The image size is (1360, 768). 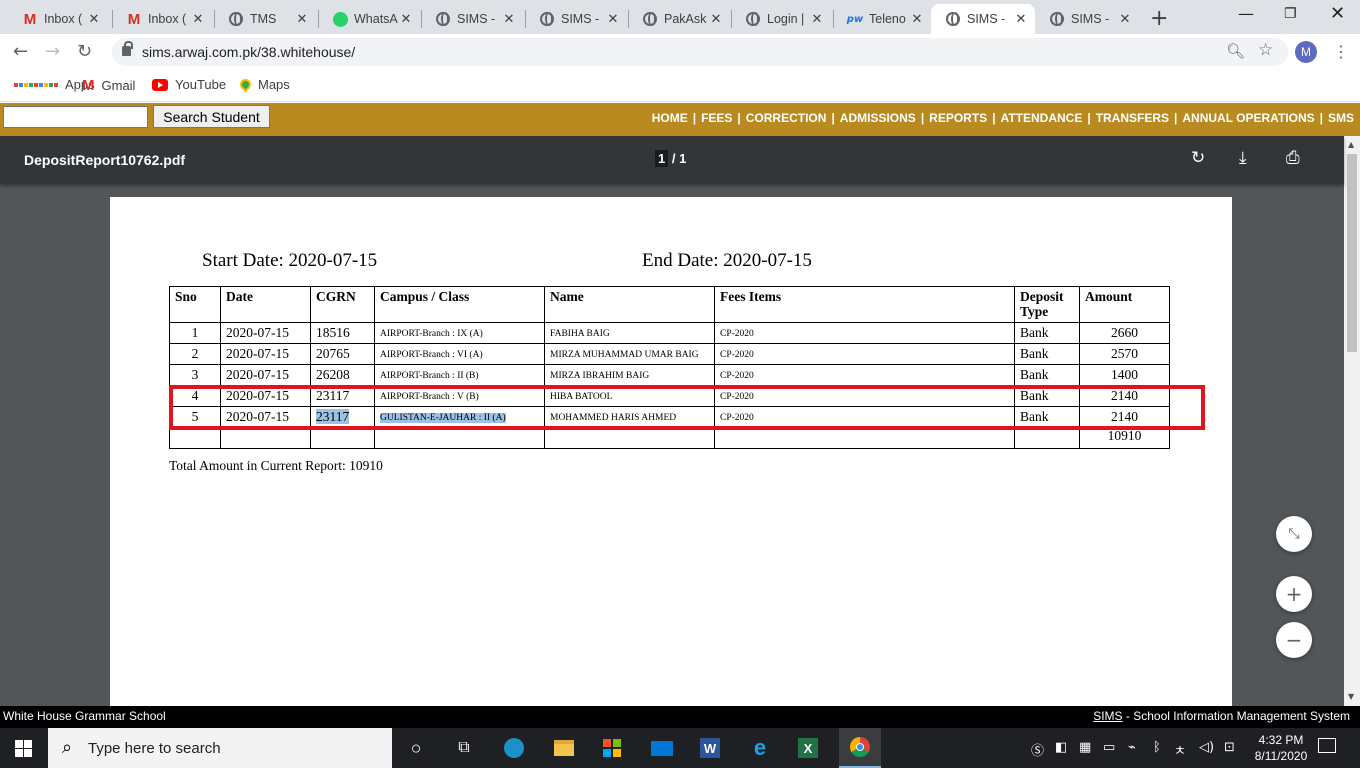 I want to click on nav-reports: REPORTS, so click(x=958, y=118).